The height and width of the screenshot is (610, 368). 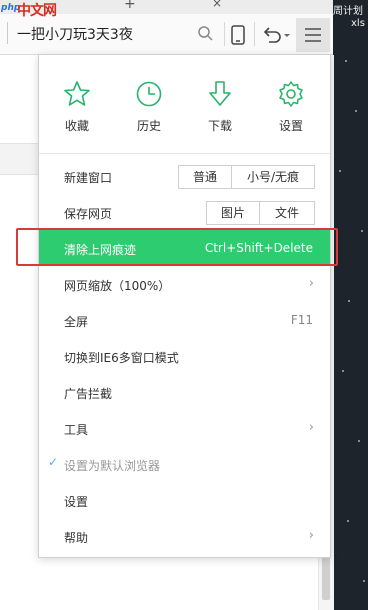 I want to click on desktop-file-ext: xls, so click(x=358, y=23).